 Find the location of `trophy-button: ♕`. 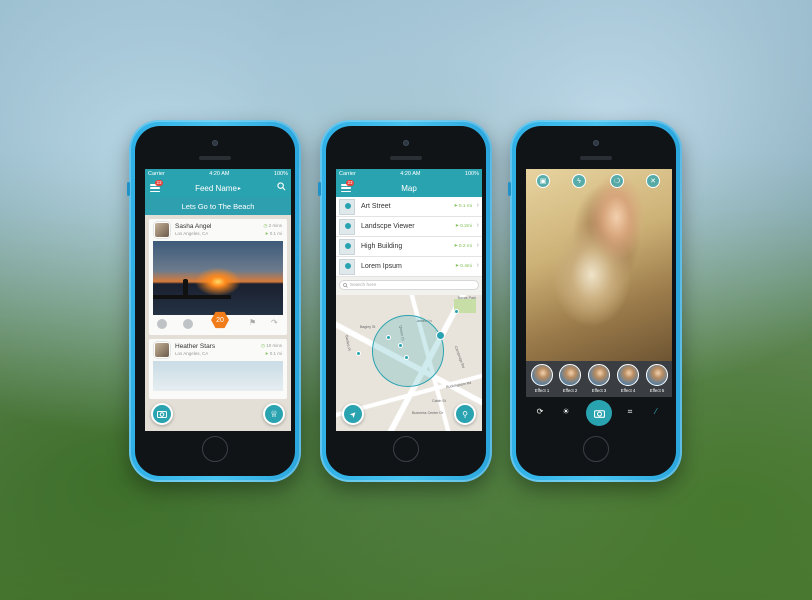

trophy-button: ♕ is located at coordinates (274, 414).